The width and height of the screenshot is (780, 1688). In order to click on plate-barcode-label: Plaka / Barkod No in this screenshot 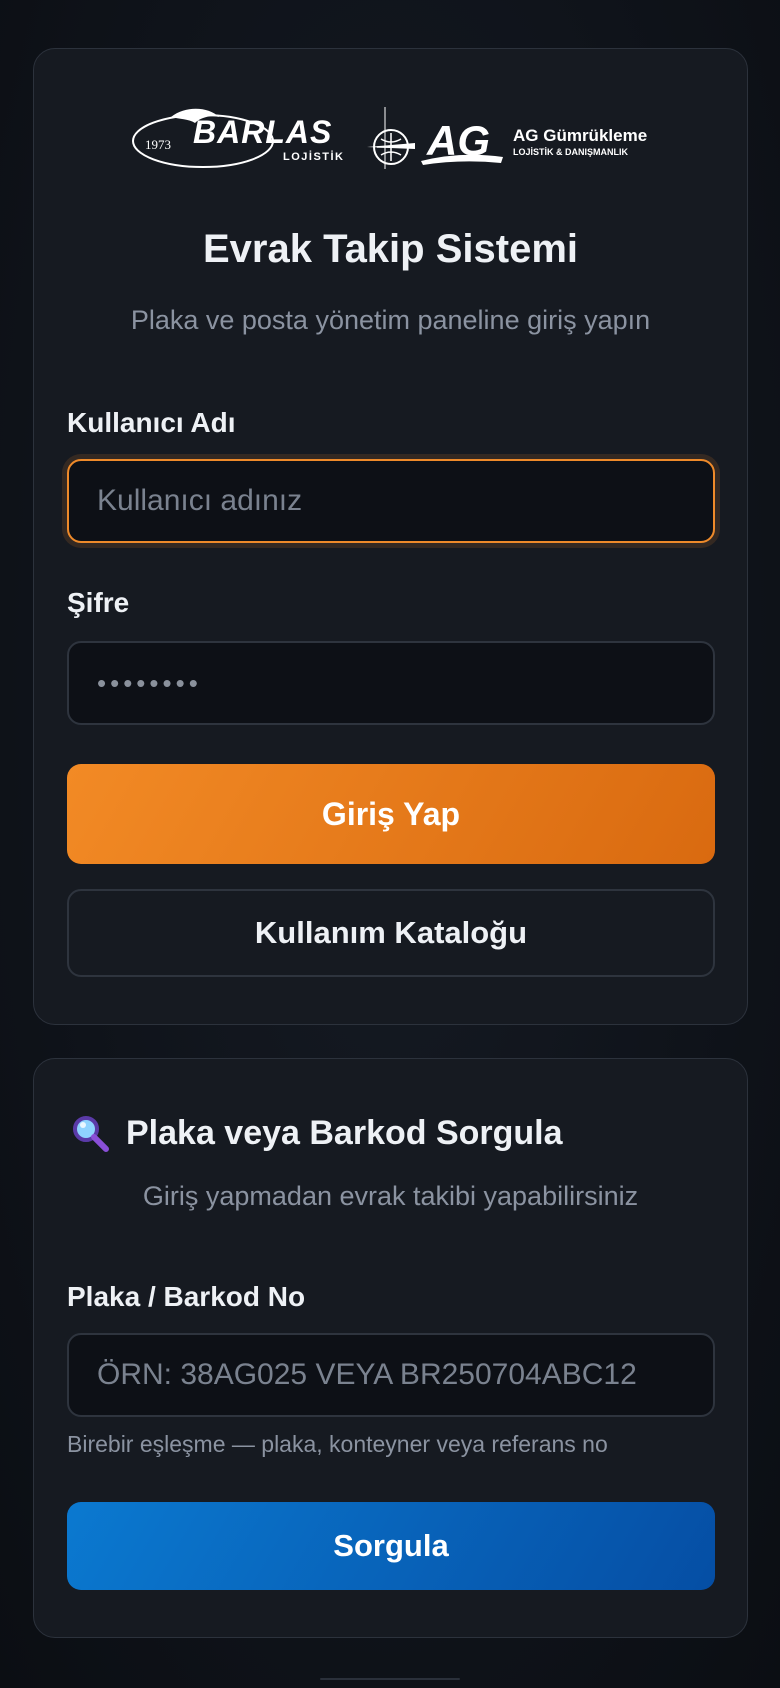, I will do `click(186, 1296)`.